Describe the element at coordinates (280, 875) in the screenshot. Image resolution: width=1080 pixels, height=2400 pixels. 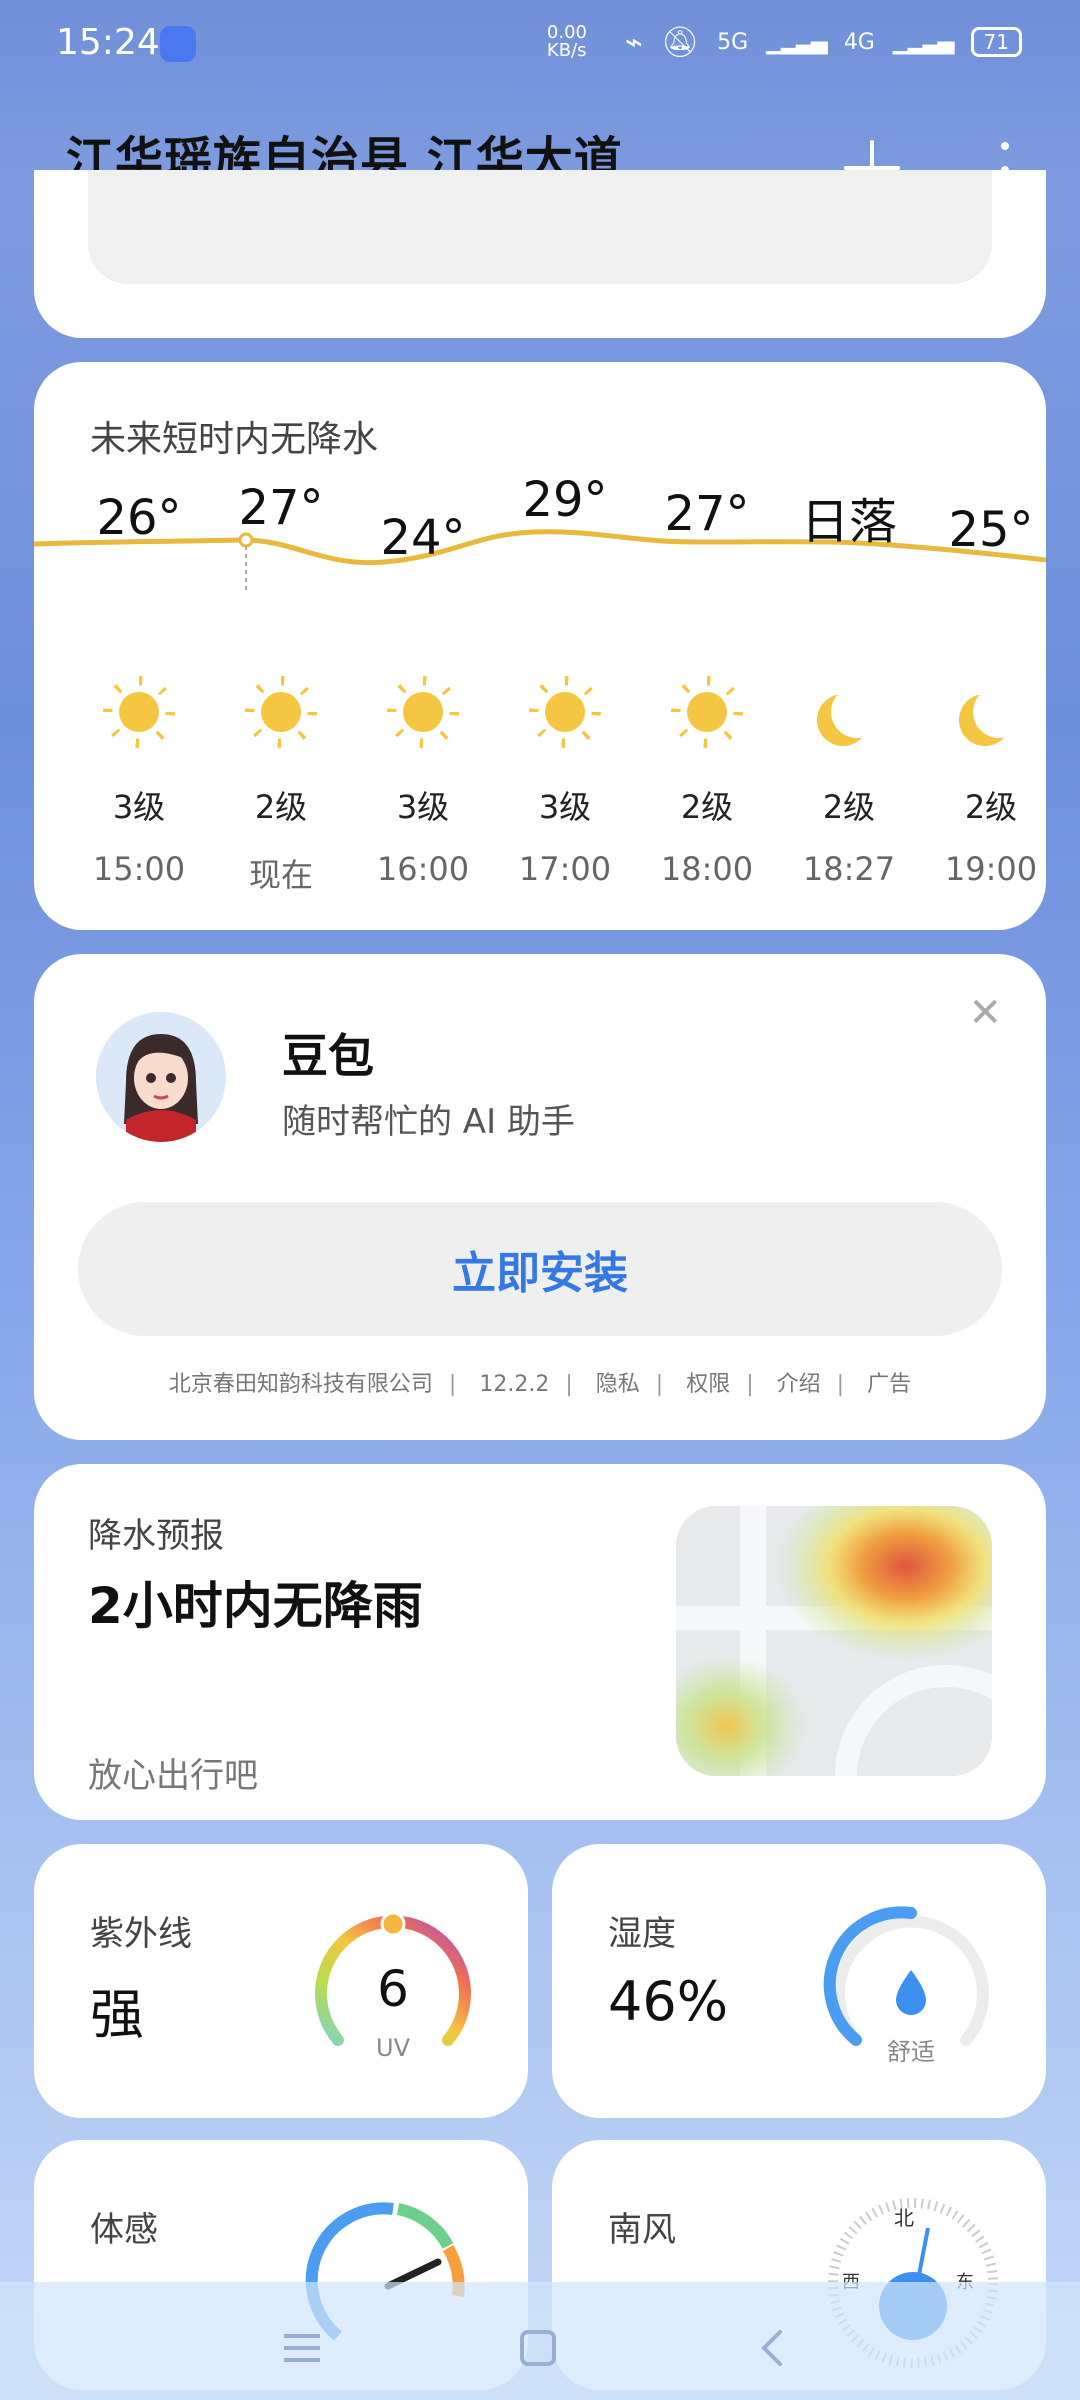
I see `hour-time: 现在` at that location.